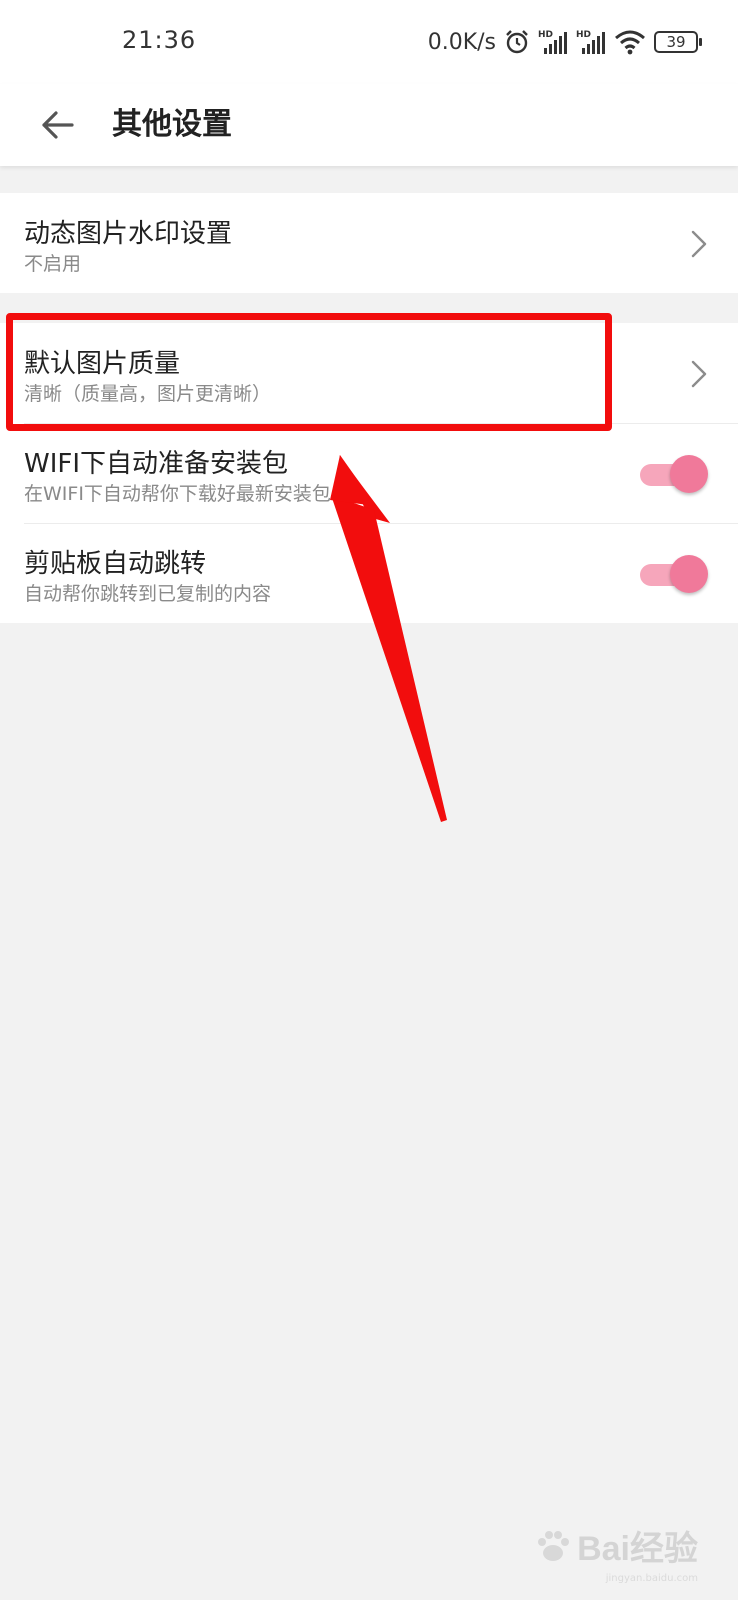 The height and width of the screenshot is (1600, 738). I want to click on paw-logo-icon, so click(554, 1545).